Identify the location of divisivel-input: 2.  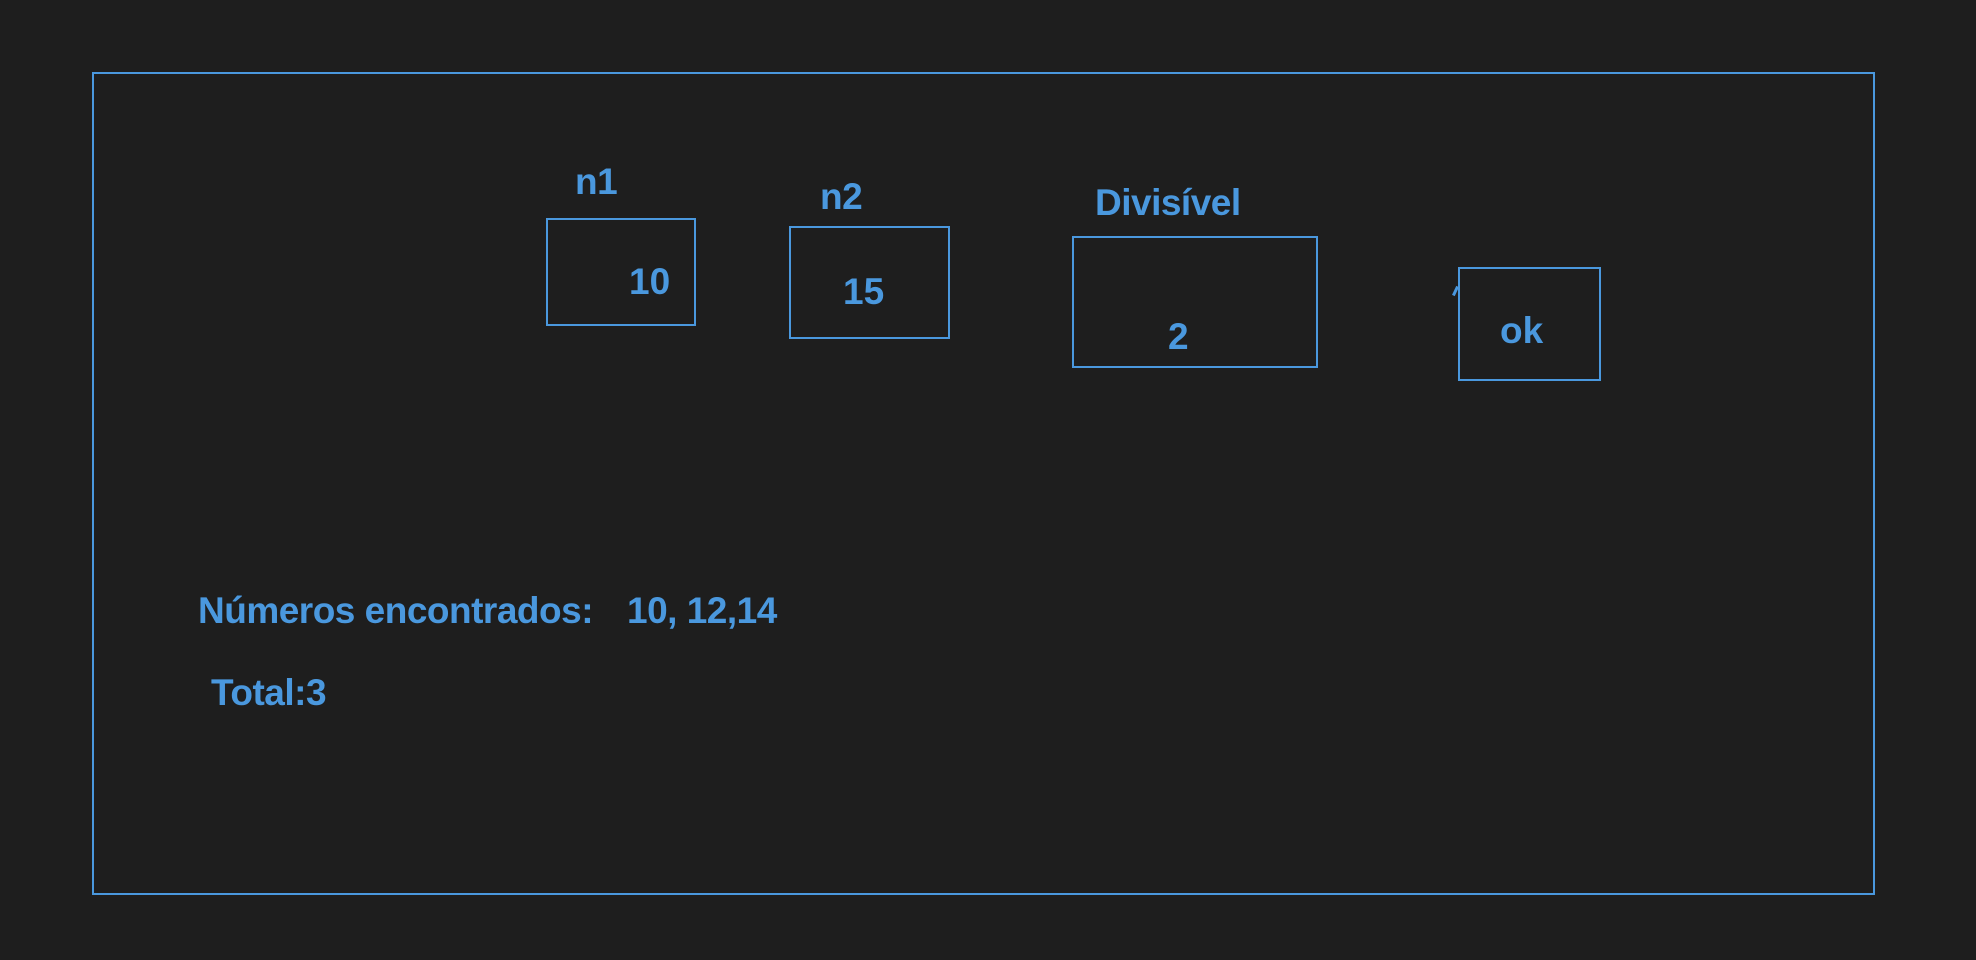
(1195, 302).